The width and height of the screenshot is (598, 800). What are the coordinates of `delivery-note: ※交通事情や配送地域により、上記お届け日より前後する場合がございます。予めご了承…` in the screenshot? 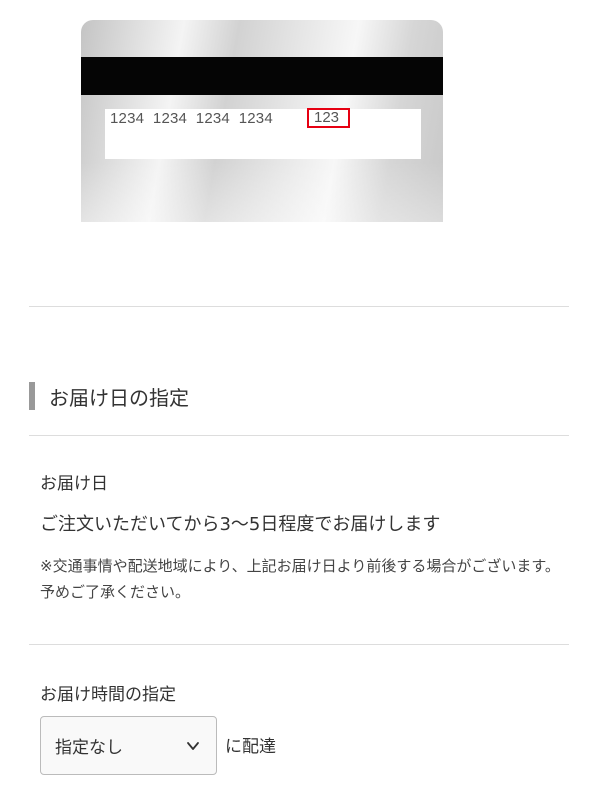 It's located at (300, 579).